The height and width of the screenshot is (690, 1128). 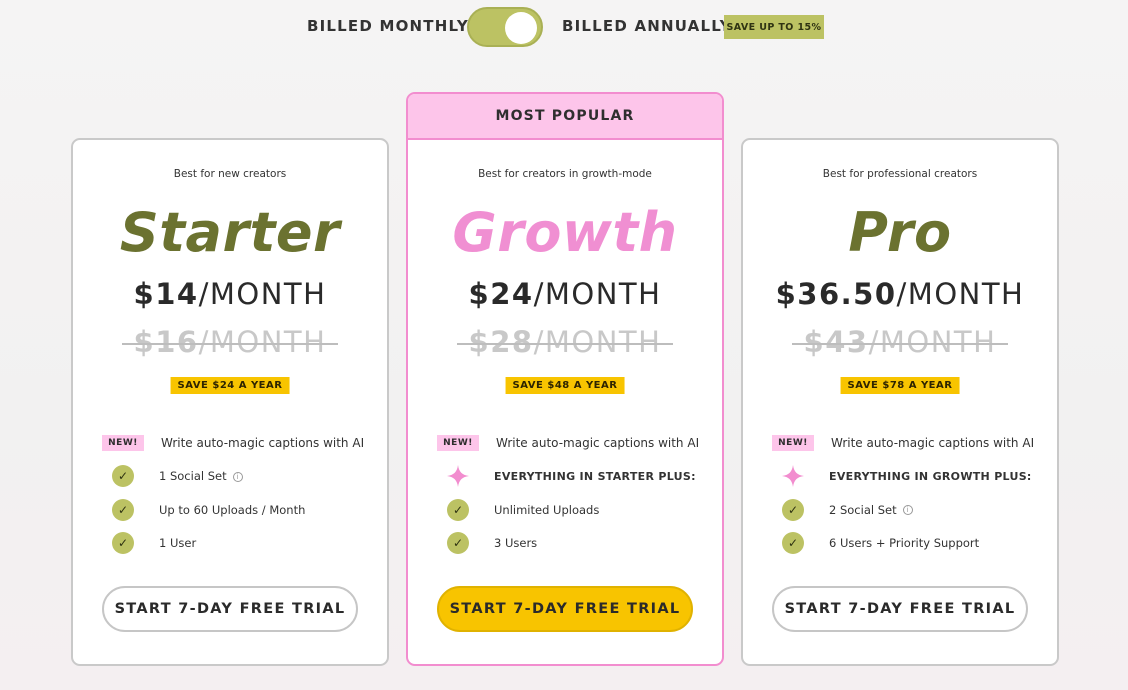 What do you see at coordinates (193, 476) in the screenshot?
I see `feature-text: 1 Social Set` at bounding box center [193, 476].